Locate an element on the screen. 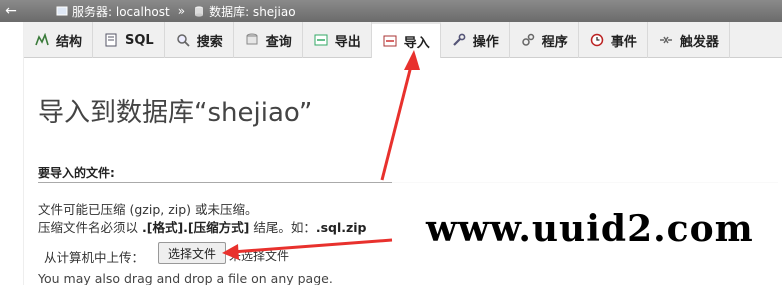 This screenshot has width=782, height=285. info-example: .sql.zip is located at coordinates (341, 227).